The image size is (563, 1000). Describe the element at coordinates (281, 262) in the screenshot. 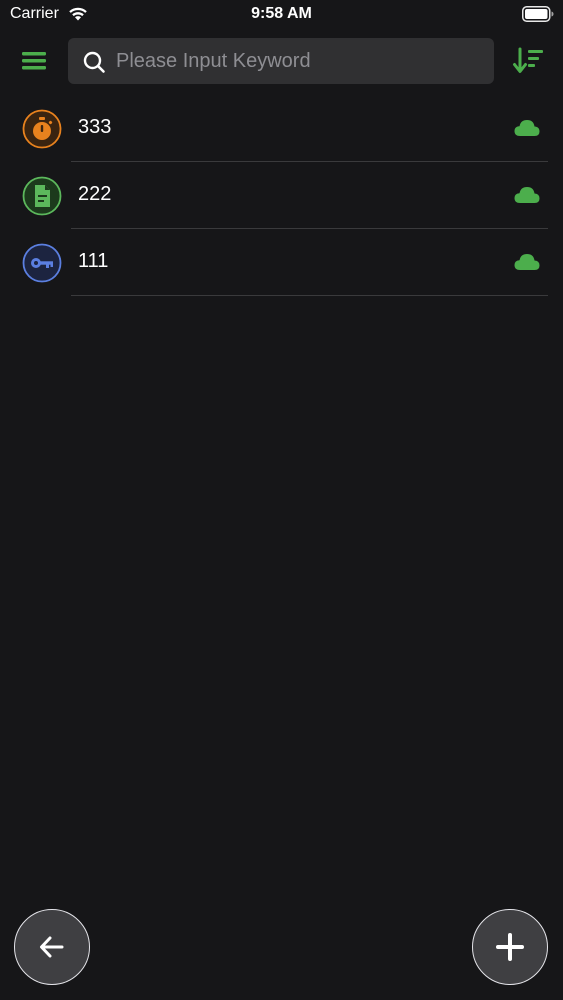

I see `list-item: 111` at that location.